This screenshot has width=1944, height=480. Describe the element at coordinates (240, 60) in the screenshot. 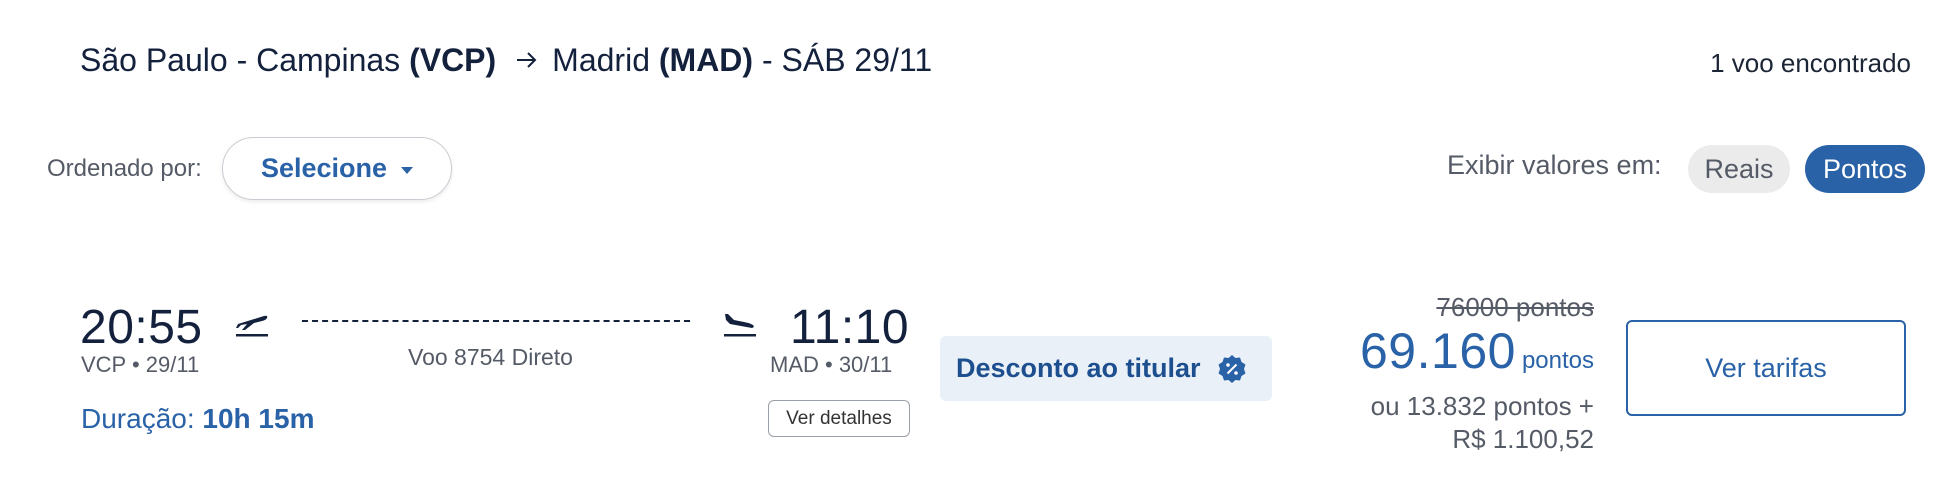

I see `origin-city: São Paulo - Campinas` at that location.